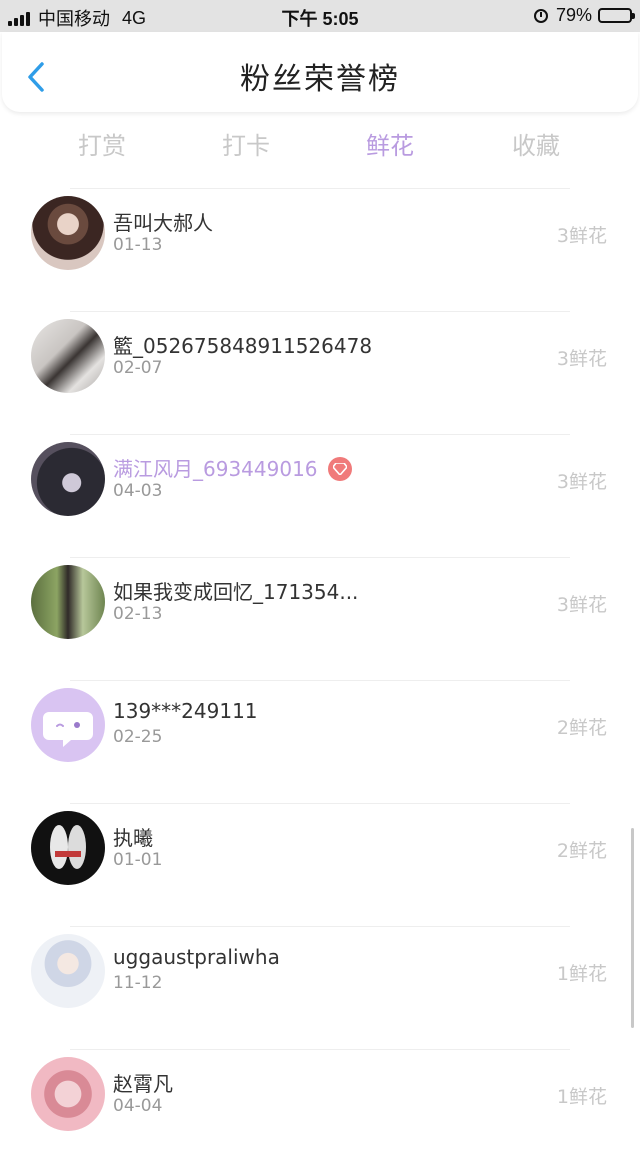 This screenshot has height=1172, width=640. I want to click on fan-name: 满江风月_693449016, so click(232, 468).